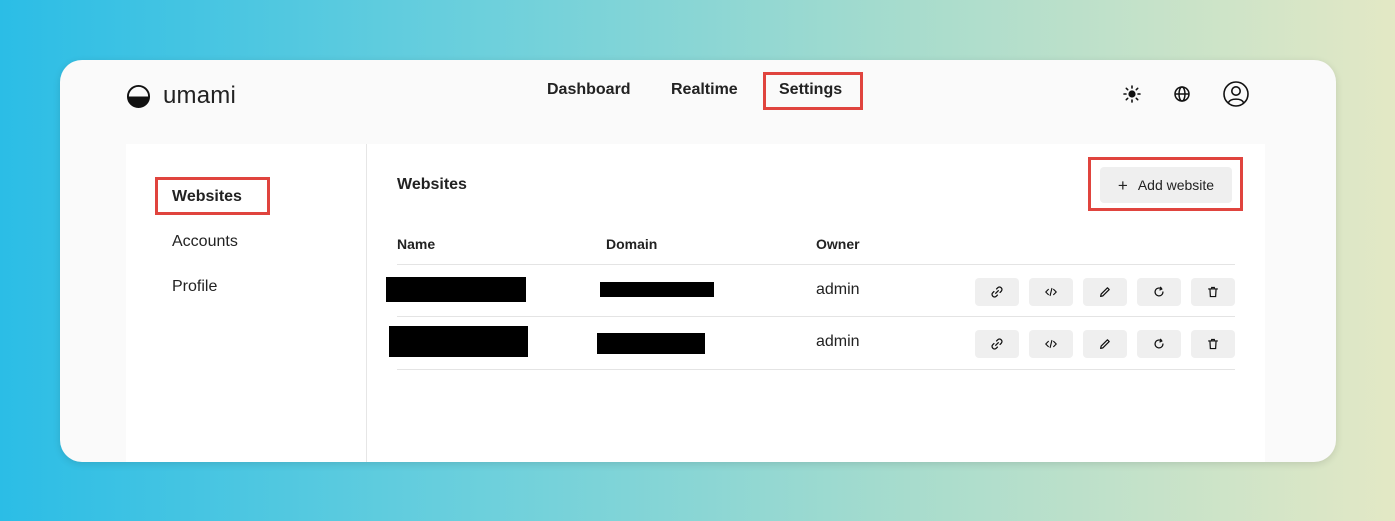 The image size is (1395, 521). What do you see at coordinates (1122, 185) in the screenshot?
I see `plus-icon: +` at bounding box center [1122, 185].